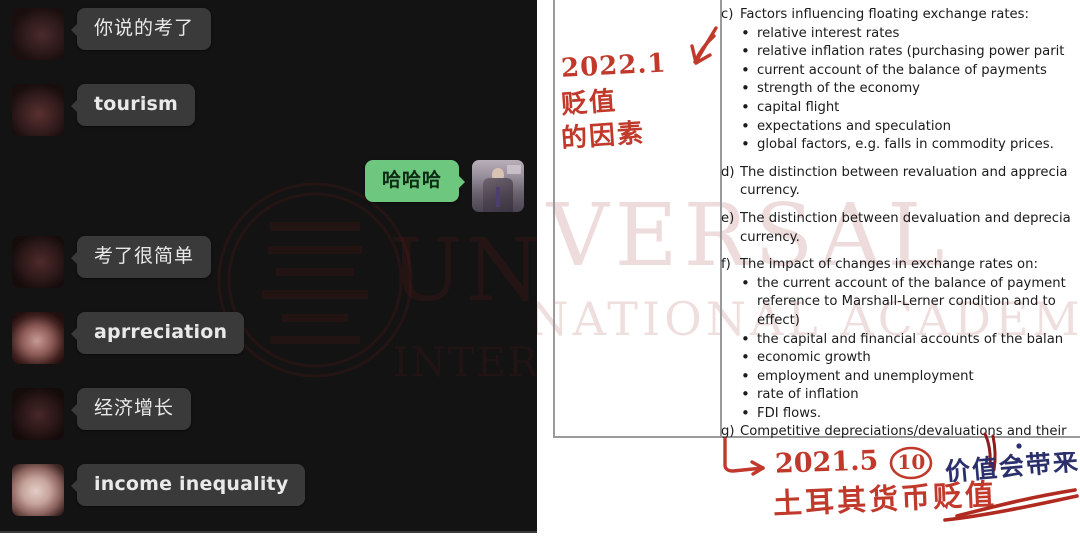 The image size is (1080, 540). I want to click on annotation-badge-text: 10, so click(911, 462).